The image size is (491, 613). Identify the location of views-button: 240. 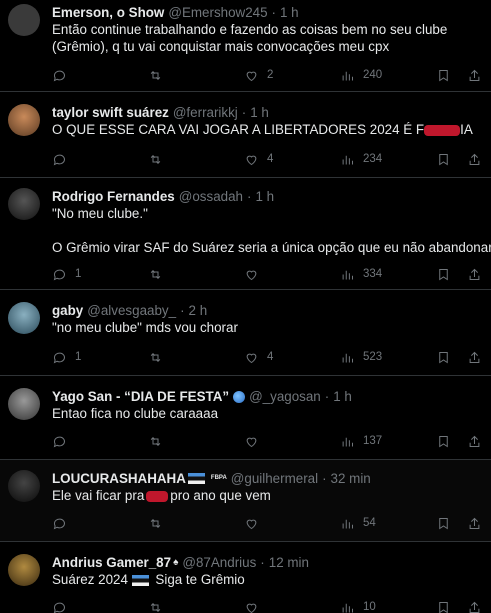
(361, 75).